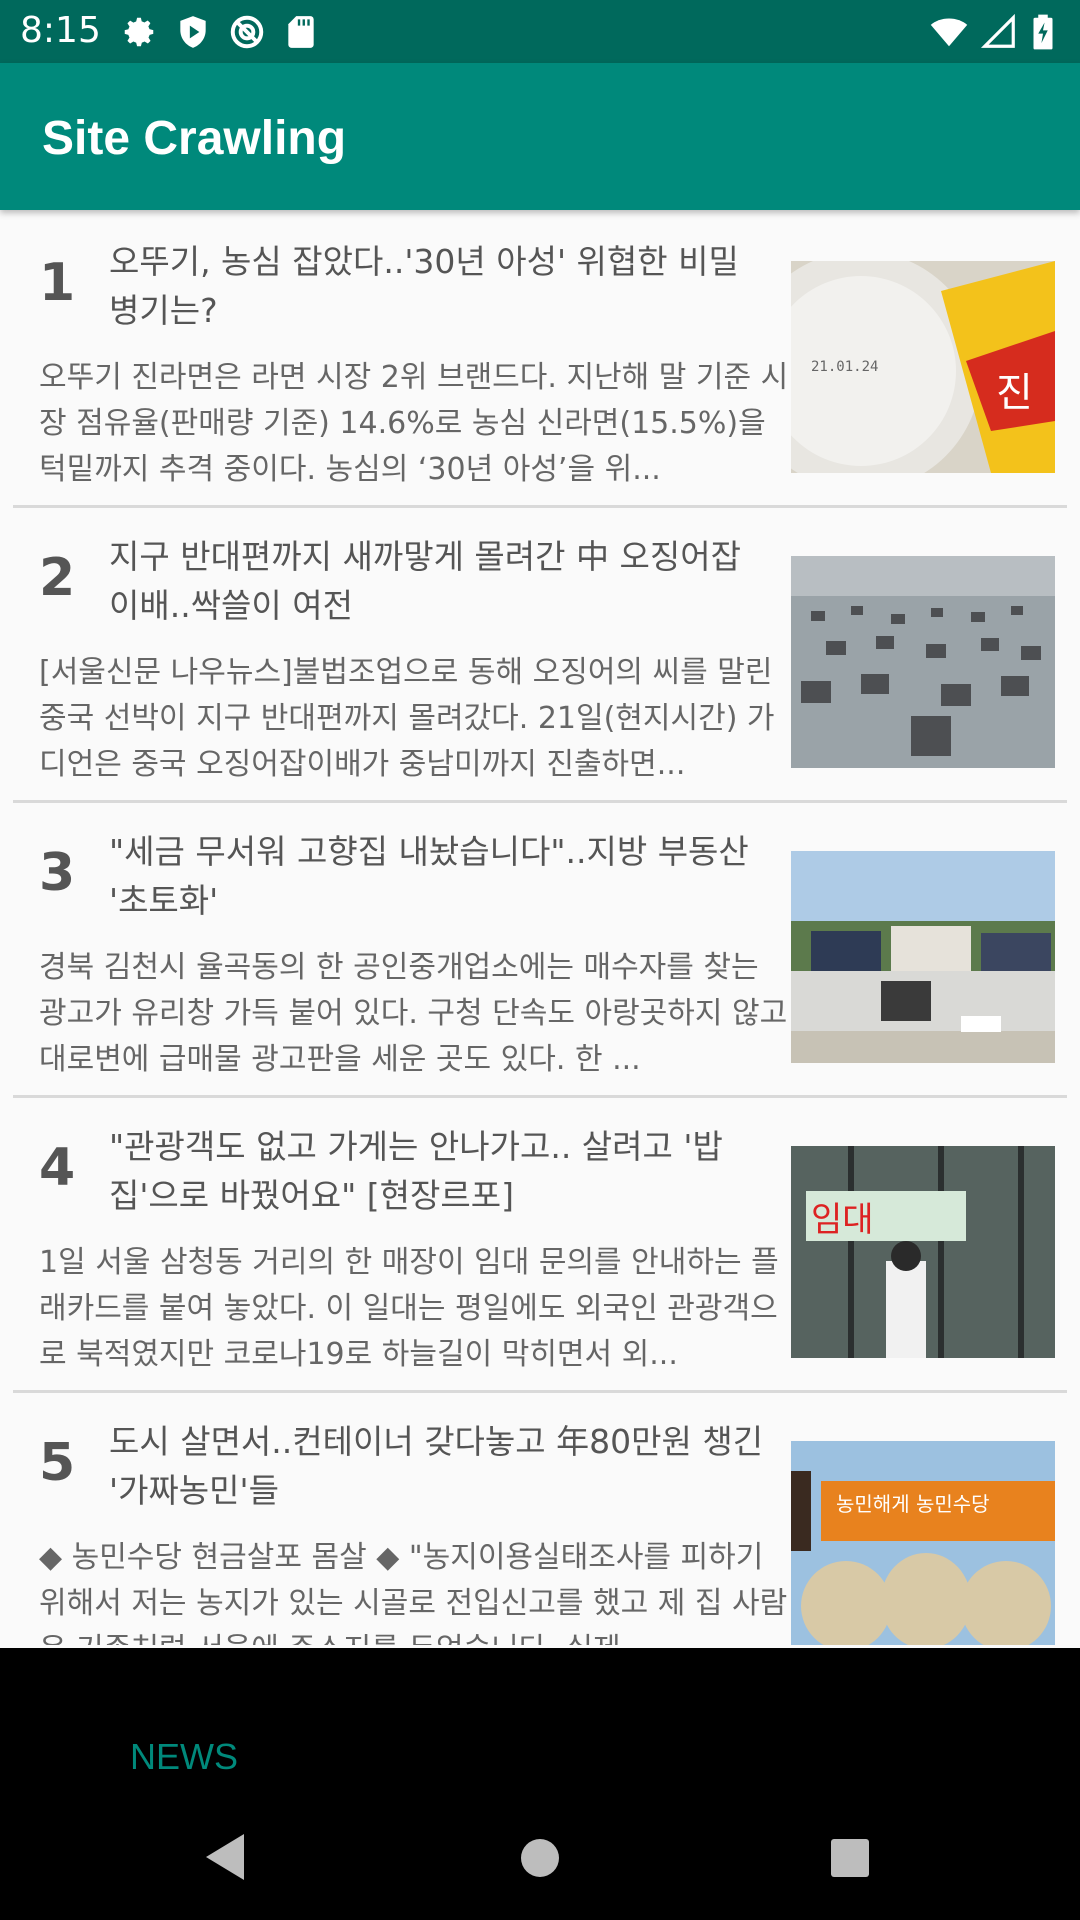 The height and width of the screenshot is (1920, 1080). Describe the element at coordinates (57, 578) in the screenshot. I see `news-rank: 2` at that location.